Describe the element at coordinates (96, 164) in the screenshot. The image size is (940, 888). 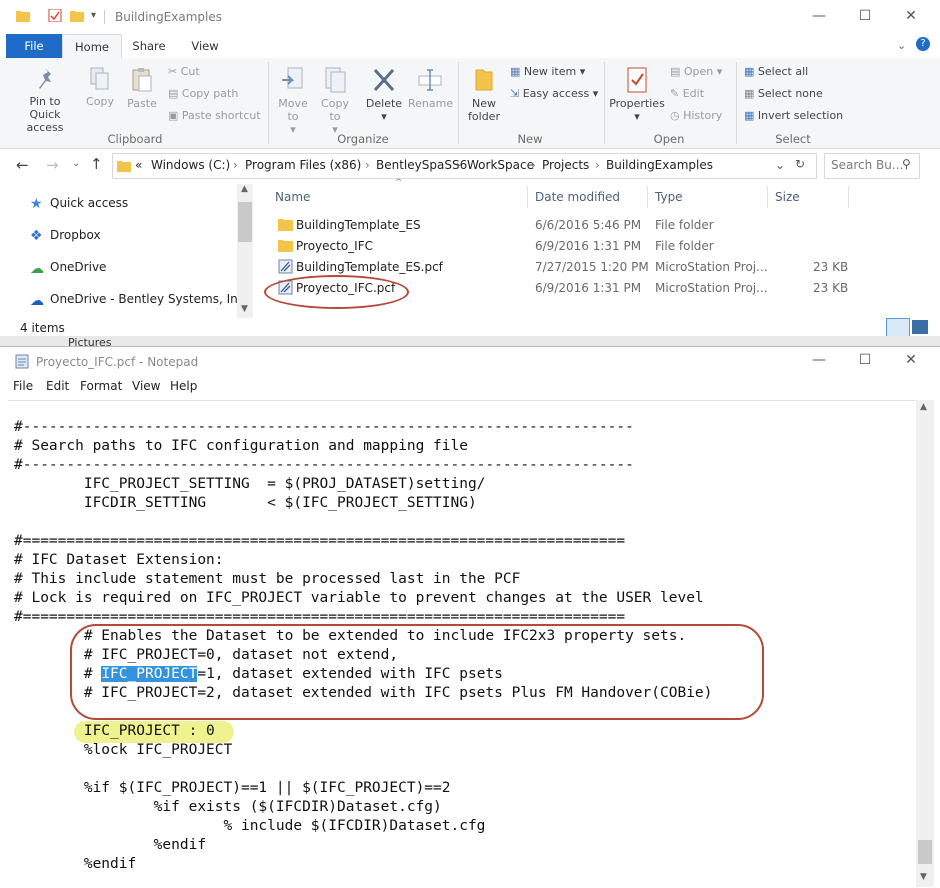
I see `up-arrow-icon: ↑` at that location.